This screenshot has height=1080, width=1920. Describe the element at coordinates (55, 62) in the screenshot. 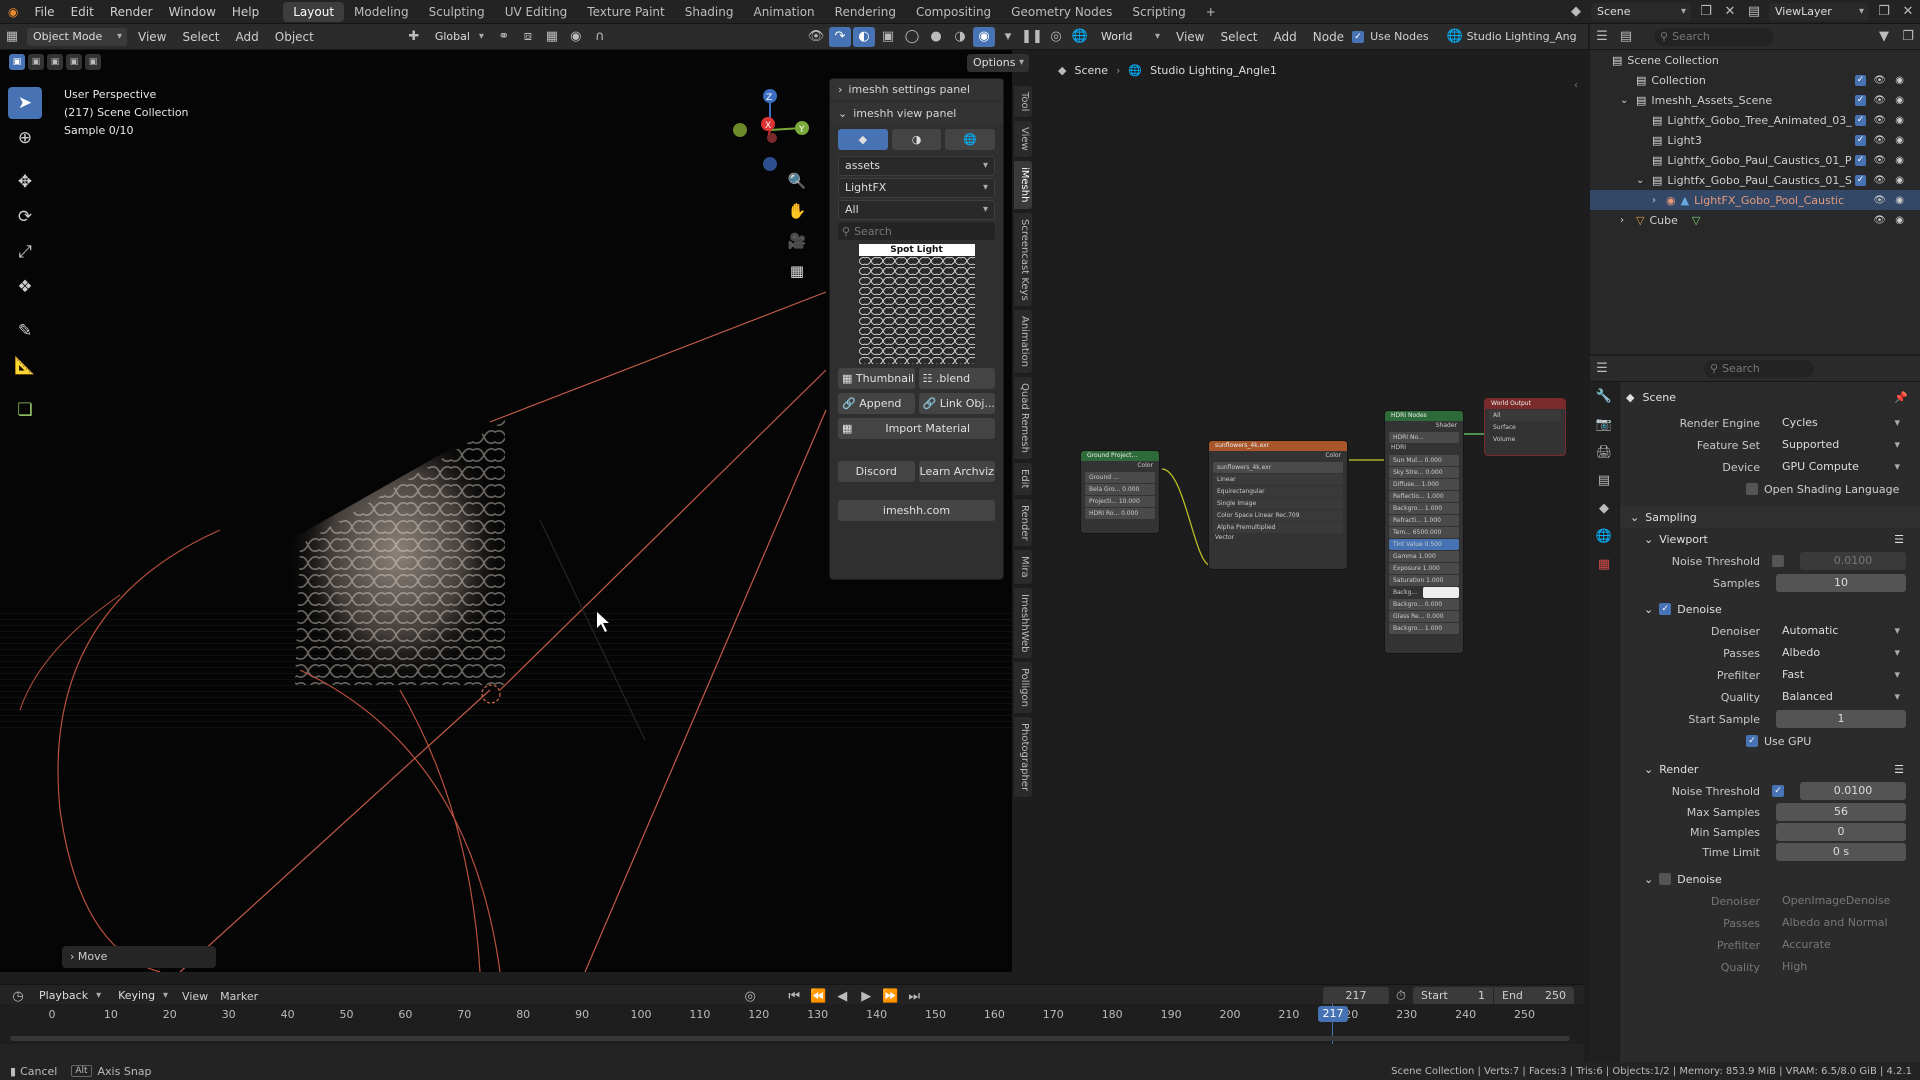

I see `select-subtract-icon: ▣` at that location.